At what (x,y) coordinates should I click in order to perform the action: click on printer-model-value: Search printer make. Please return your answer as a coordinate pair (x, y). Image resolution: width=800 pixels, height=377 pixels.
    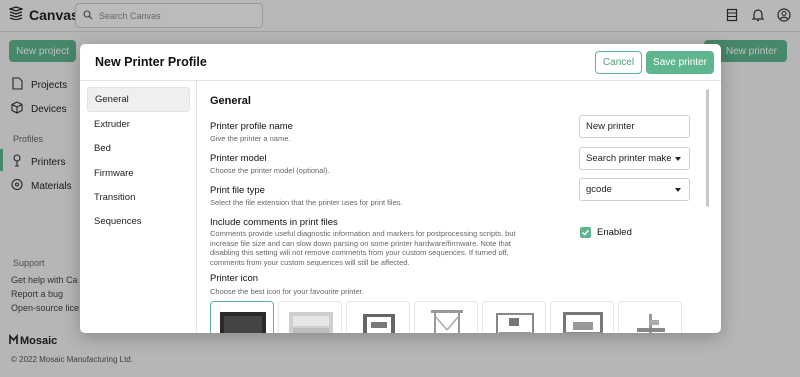
    Looking at the image, I should click on (629, 158).